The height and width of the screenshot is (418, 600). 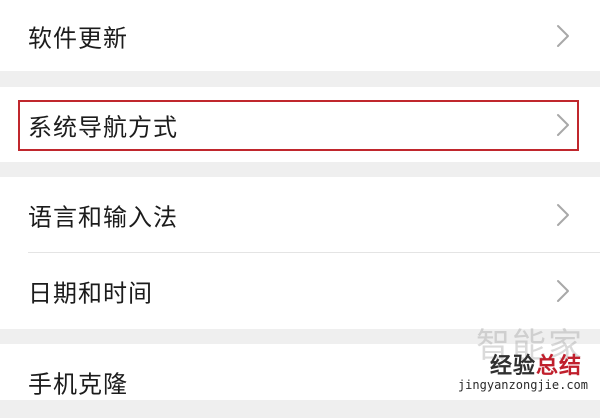 What do you see at coordinates (103, 127) in the screenshot?
I see `settings-item-label: 系统导航方式` at bounding box center [103, 127].